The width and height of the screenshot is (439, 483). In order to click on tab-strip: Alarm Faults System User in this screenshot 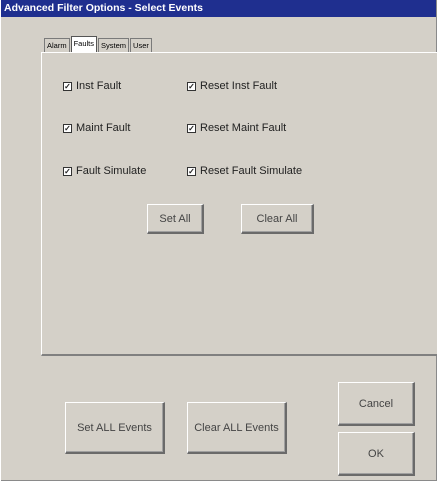, I will do `click(98, 44)`.